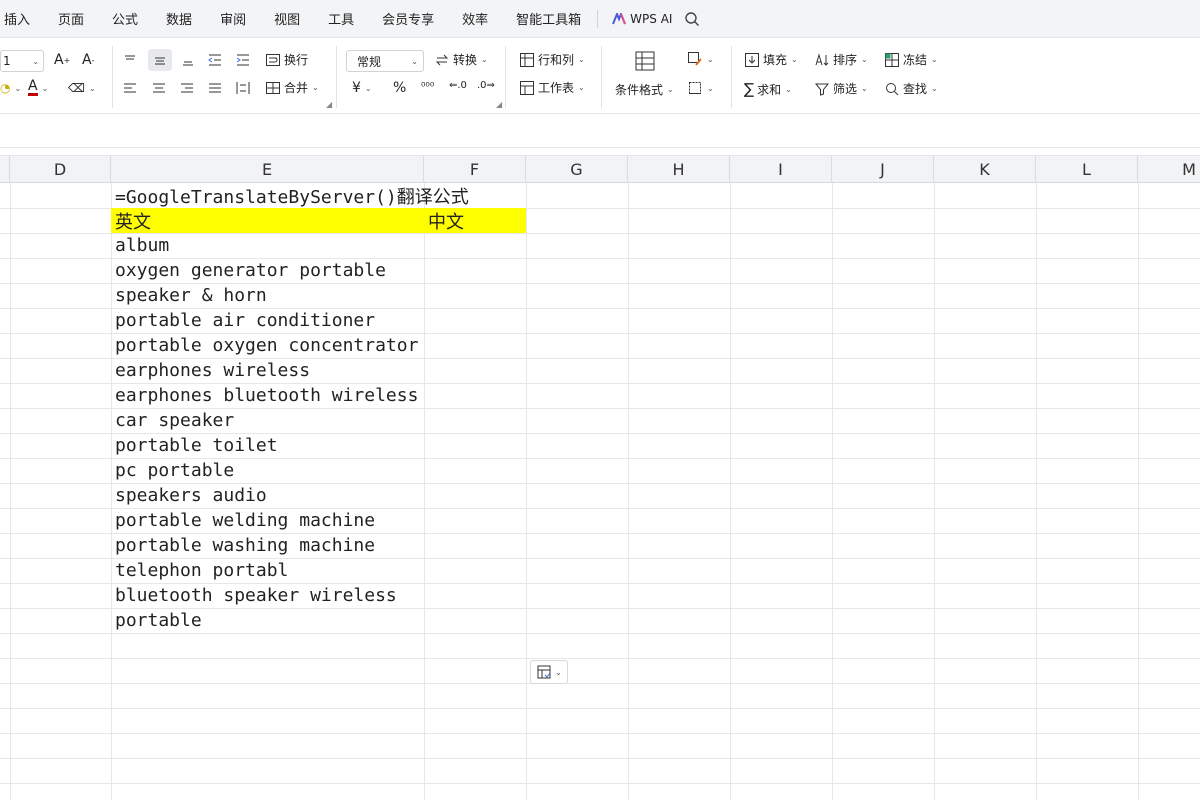 The width and height of the screenshot is (1200, 800). Describe the element at coordinates (911, 59) in the screenshot. I see `freeze-button: 冻结 ⌄` at that location.